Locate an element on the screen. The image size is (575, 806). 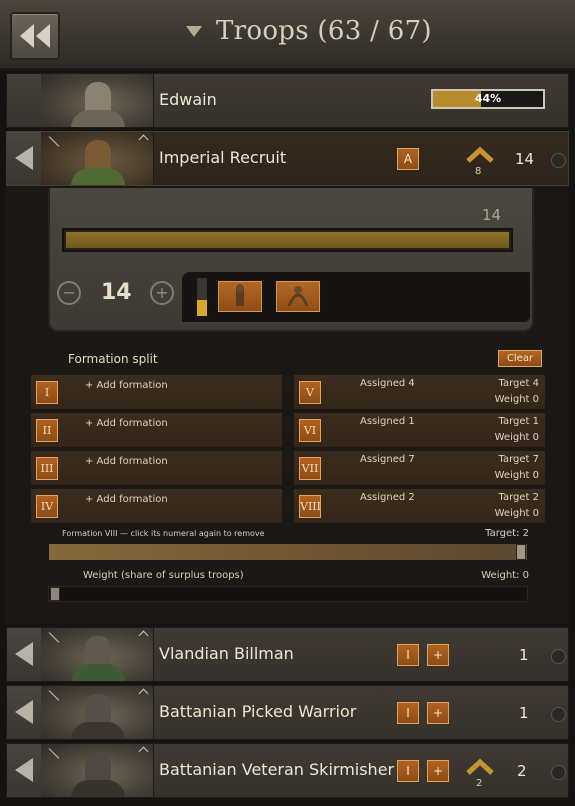
hero-portrait is located at coordinates (97, 100).